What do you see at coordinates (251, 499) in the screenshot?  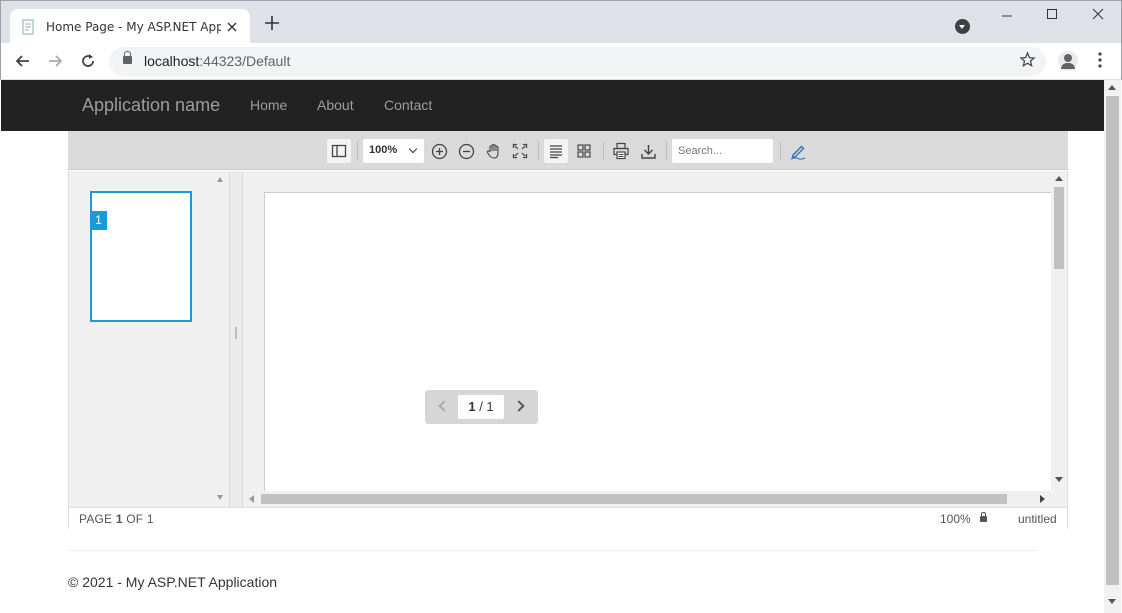 I see `scroll-left-icon` at bounding box center [251, 499].